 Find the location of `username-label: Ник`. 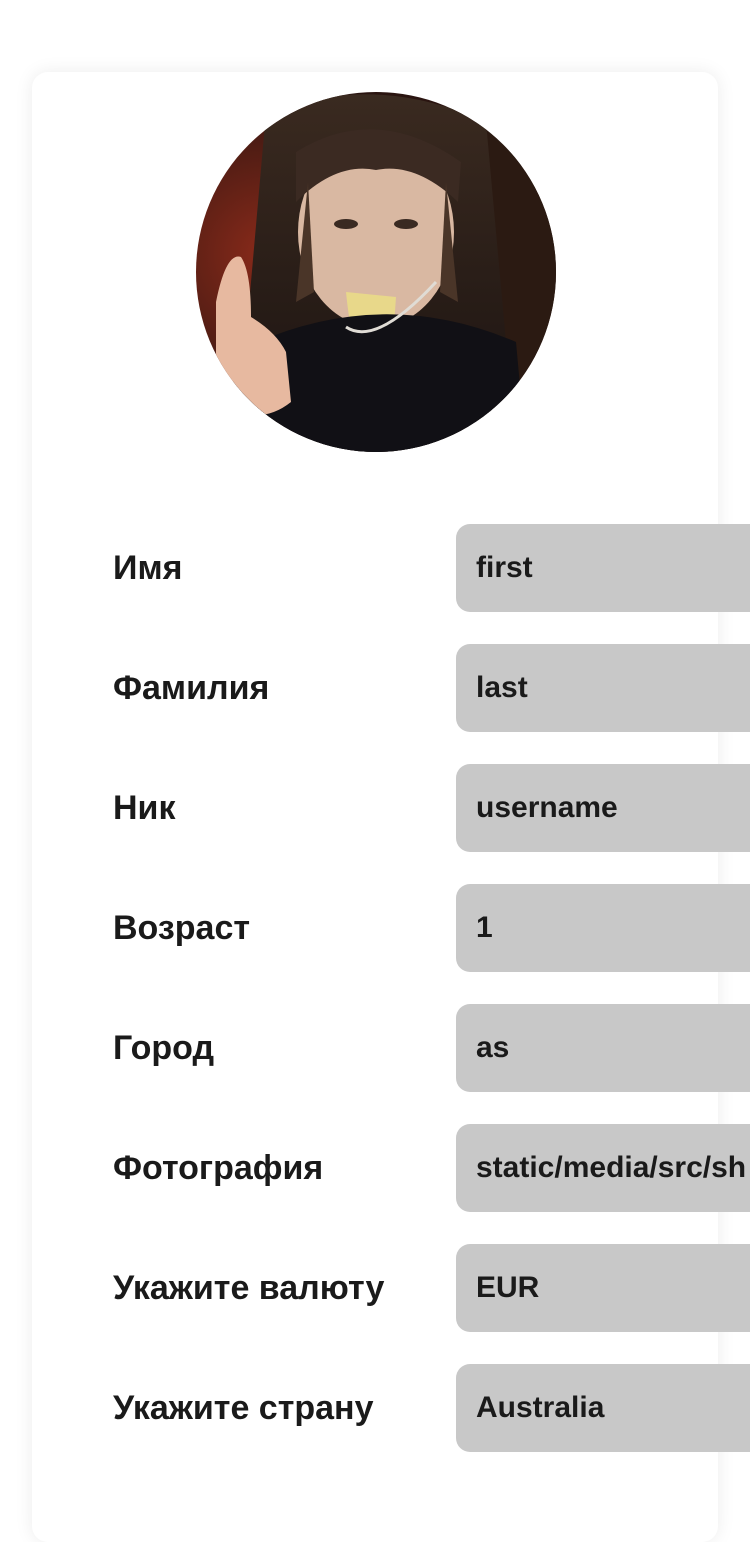

username-label: Ник is located at coordinates (144, 808).